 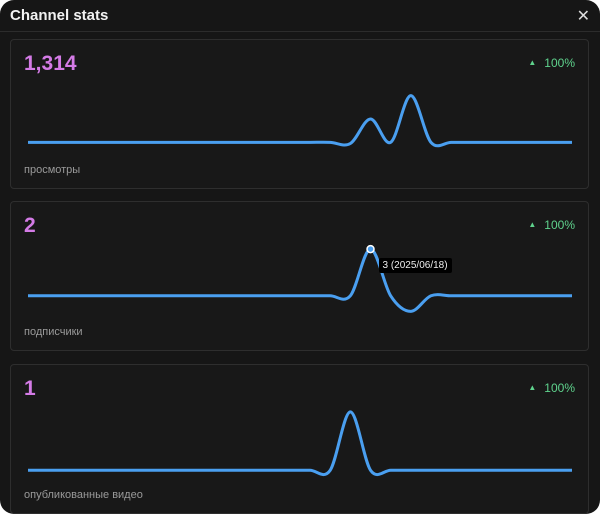 I want to click on dialog-title: Channel stats, so click(x=59, y=15).